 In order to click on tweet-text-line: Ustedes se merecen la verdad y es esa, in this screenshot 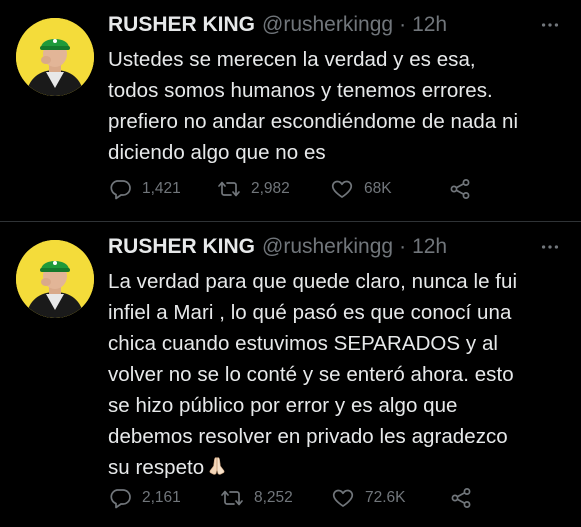, I will do `click(292, 59)`.